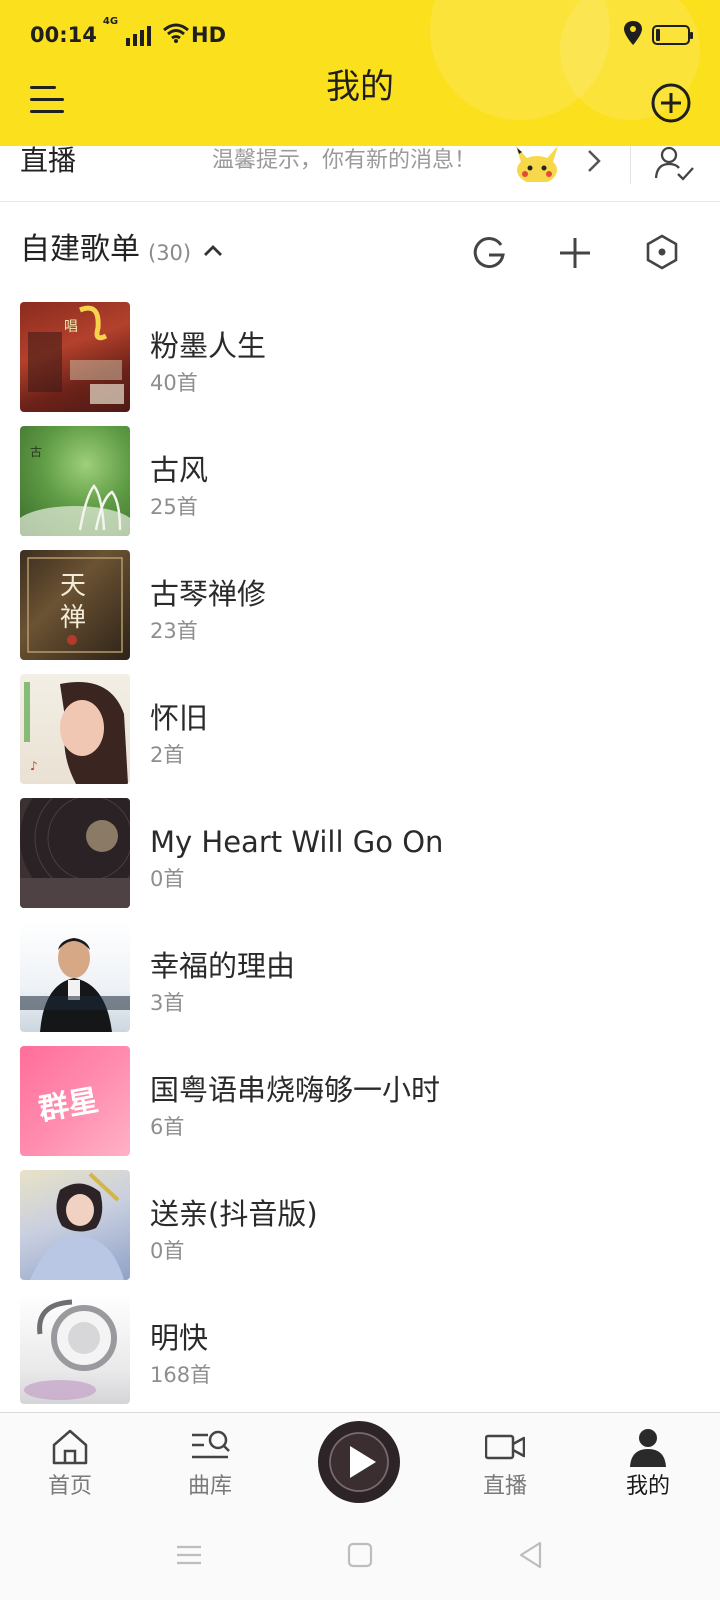 The width and height of the screenshot is (720, 1600). Describe the element at coordinates (594, 161) in the screenshot. I see `chevron-right-icon` at that location.